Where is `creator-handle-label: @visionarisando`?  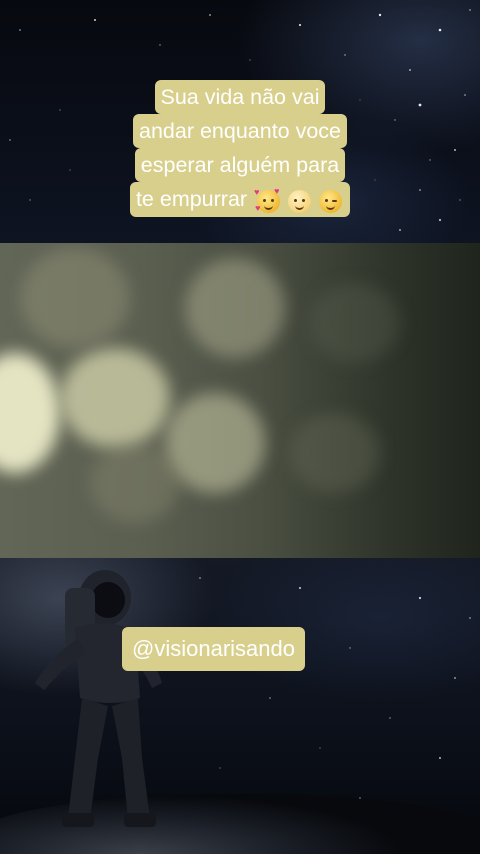 creator-handle-label: @visionarisando is located at coordinates (213, 649).